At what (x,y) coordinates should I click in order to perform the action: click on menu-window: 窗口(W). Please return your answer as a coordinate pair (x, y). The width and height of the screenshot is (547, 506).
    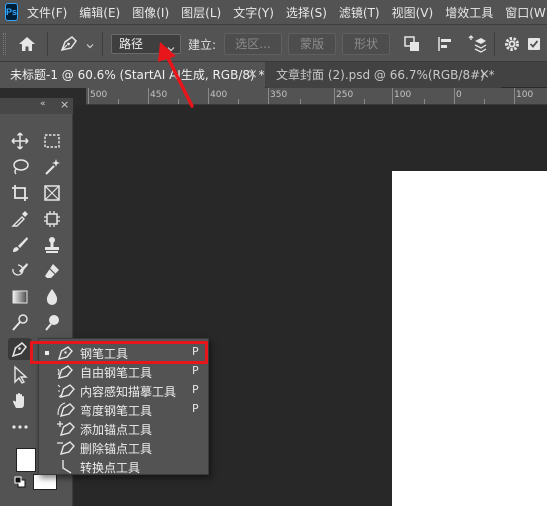
    Looking at the image, I should click on (526, 12).